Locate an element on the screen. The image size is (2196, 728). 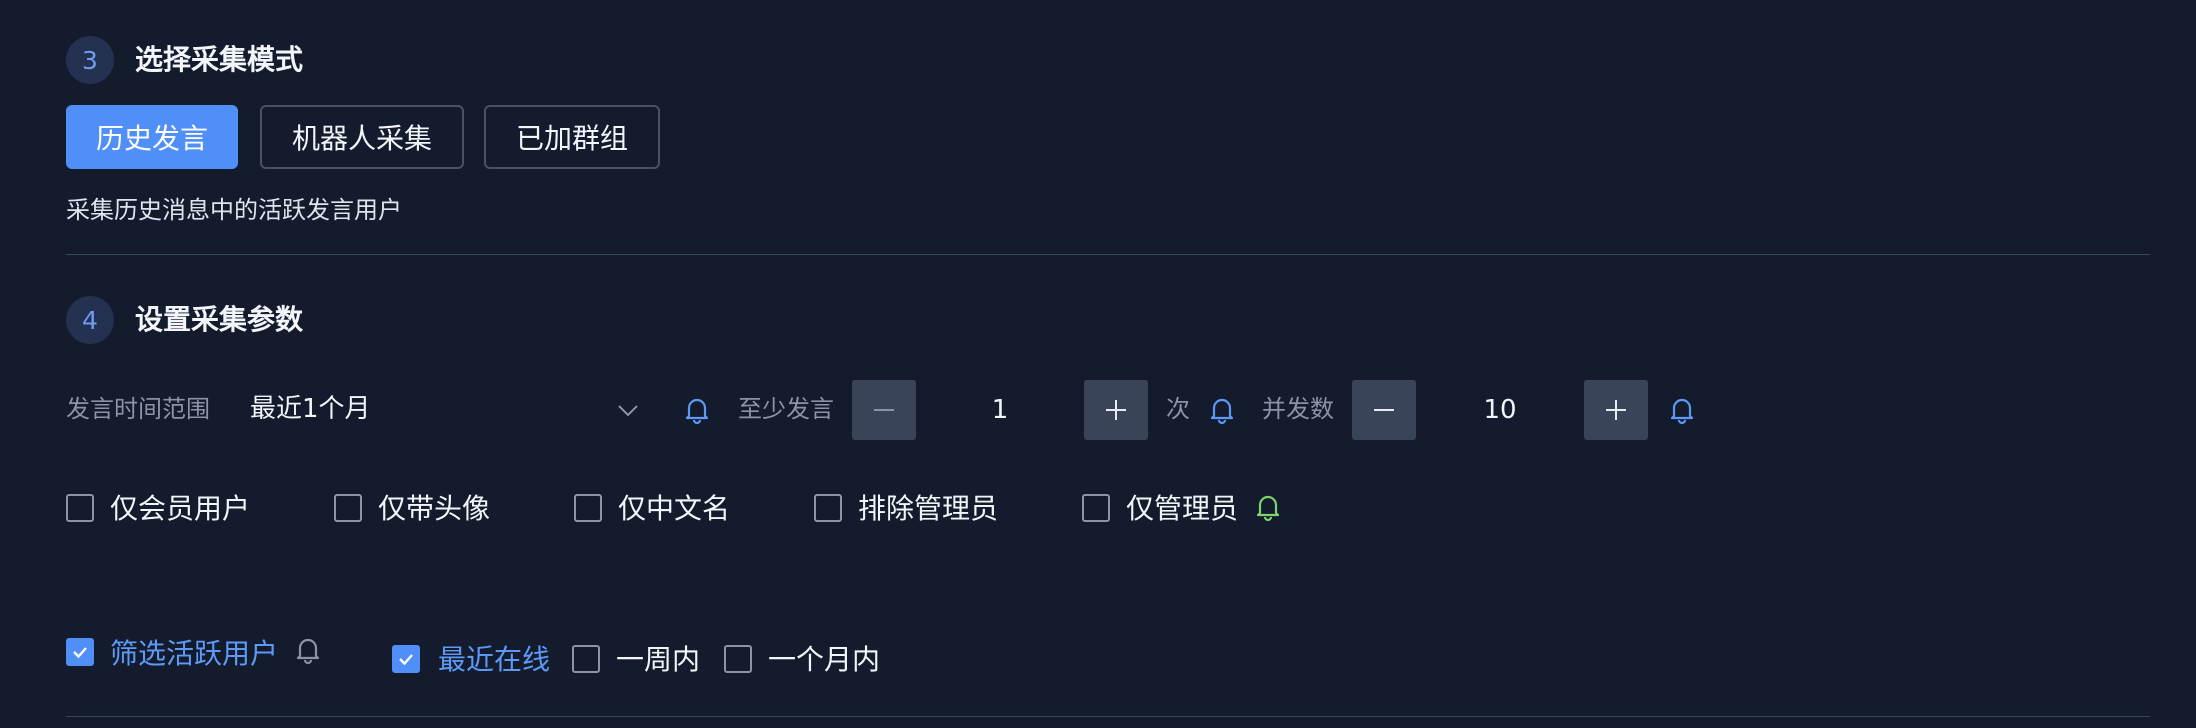
checkbox-active-users is located at coordinates (80, 652).